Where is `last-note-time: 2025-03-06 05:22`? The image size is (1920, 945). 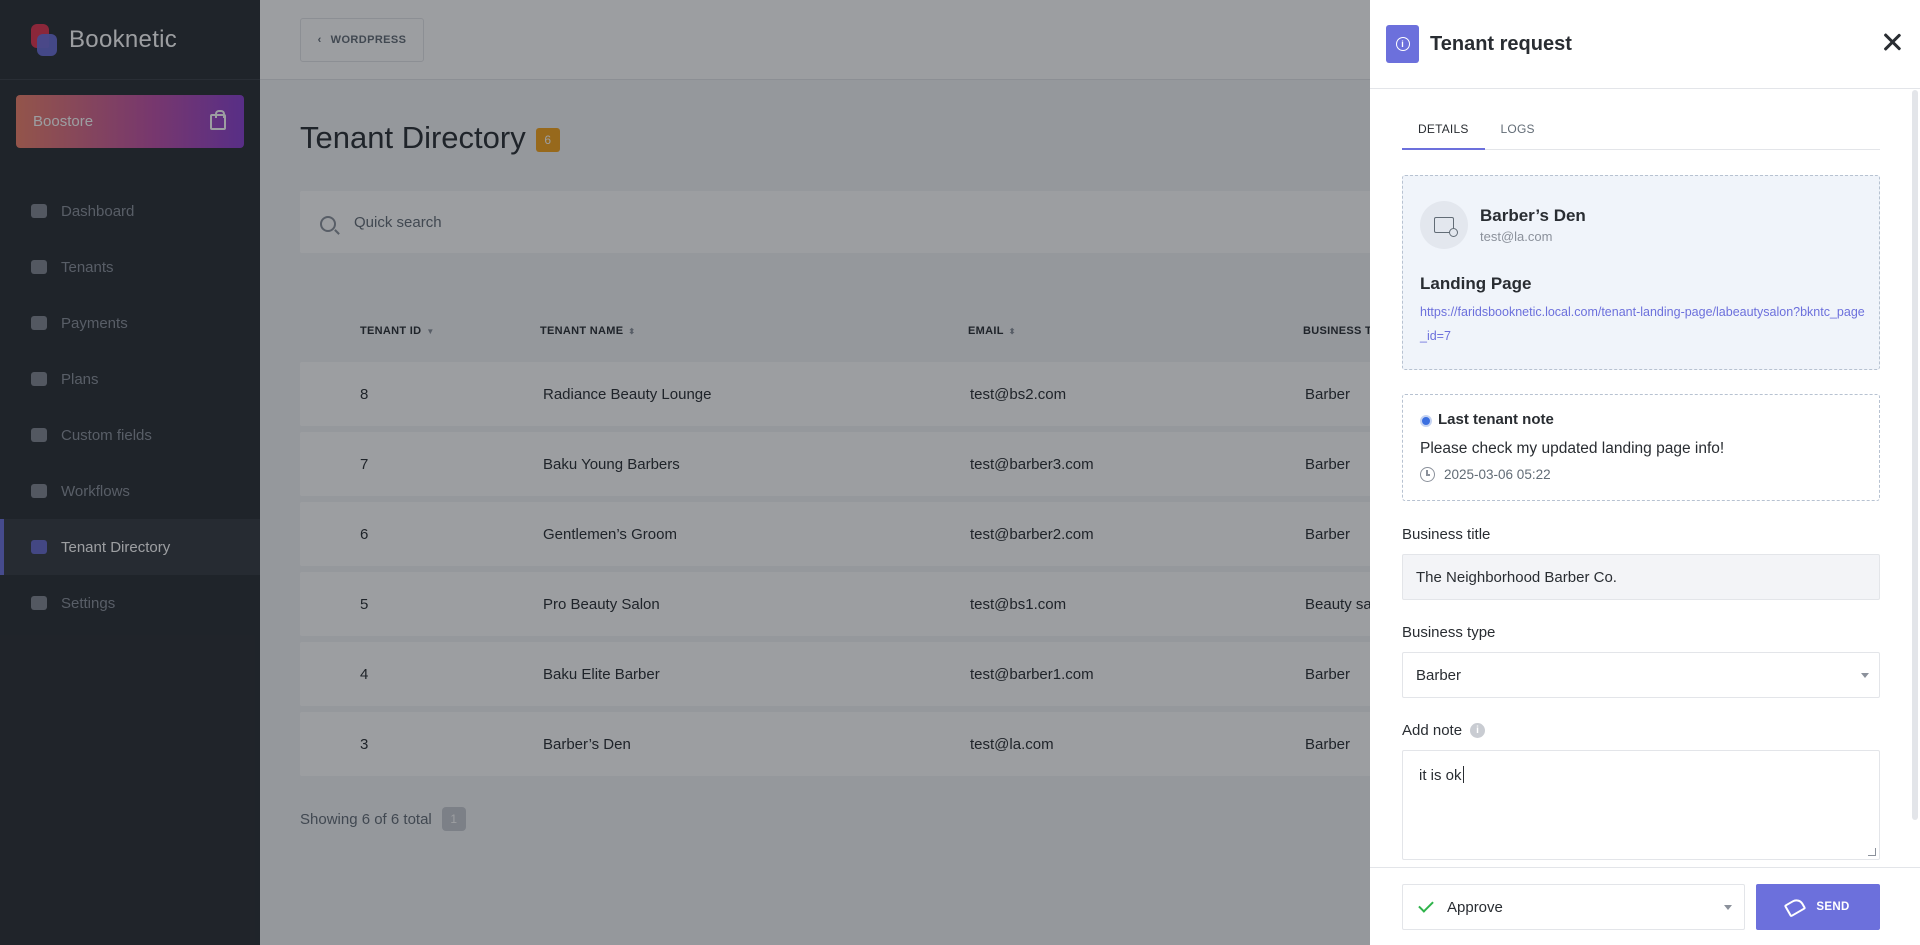
last-note-time: 2025-03-06 05:22 is located at coordinates (1485, 474).